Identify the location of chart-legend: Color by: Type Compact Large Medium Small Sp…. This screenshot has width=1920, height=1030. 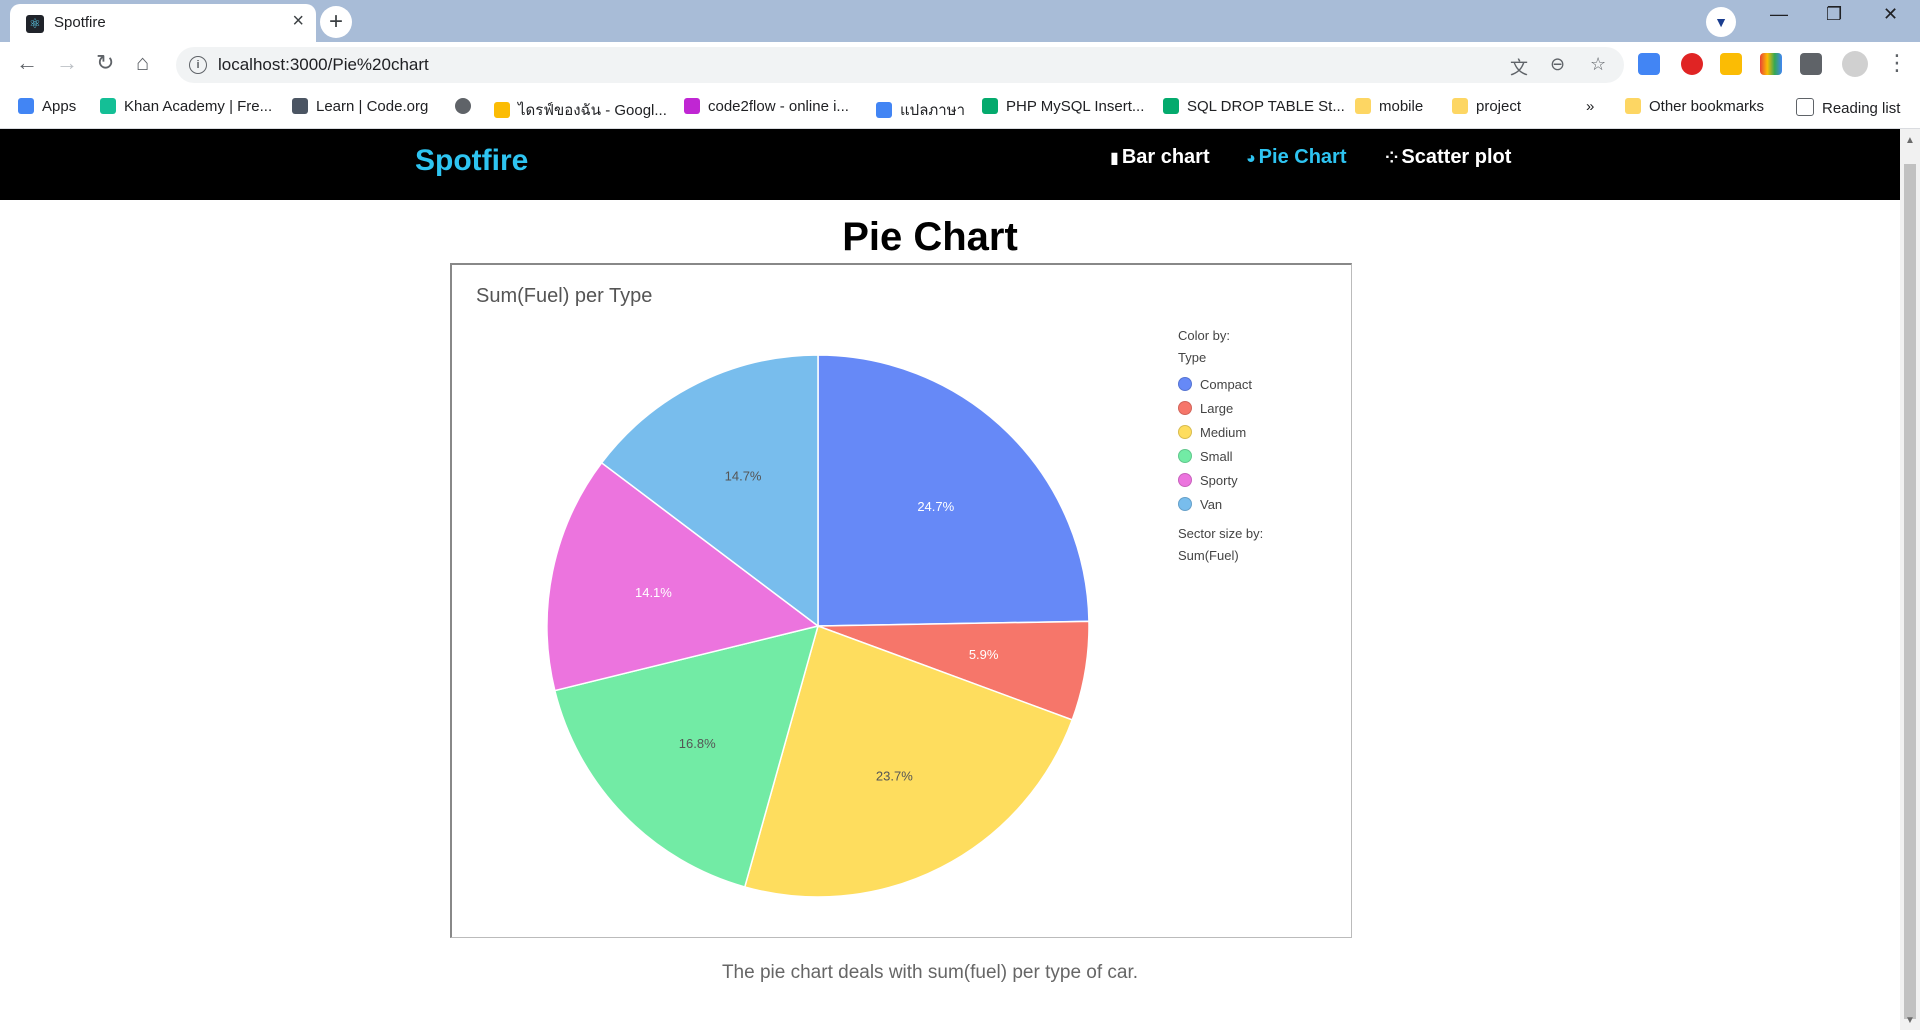
(1220, 446).